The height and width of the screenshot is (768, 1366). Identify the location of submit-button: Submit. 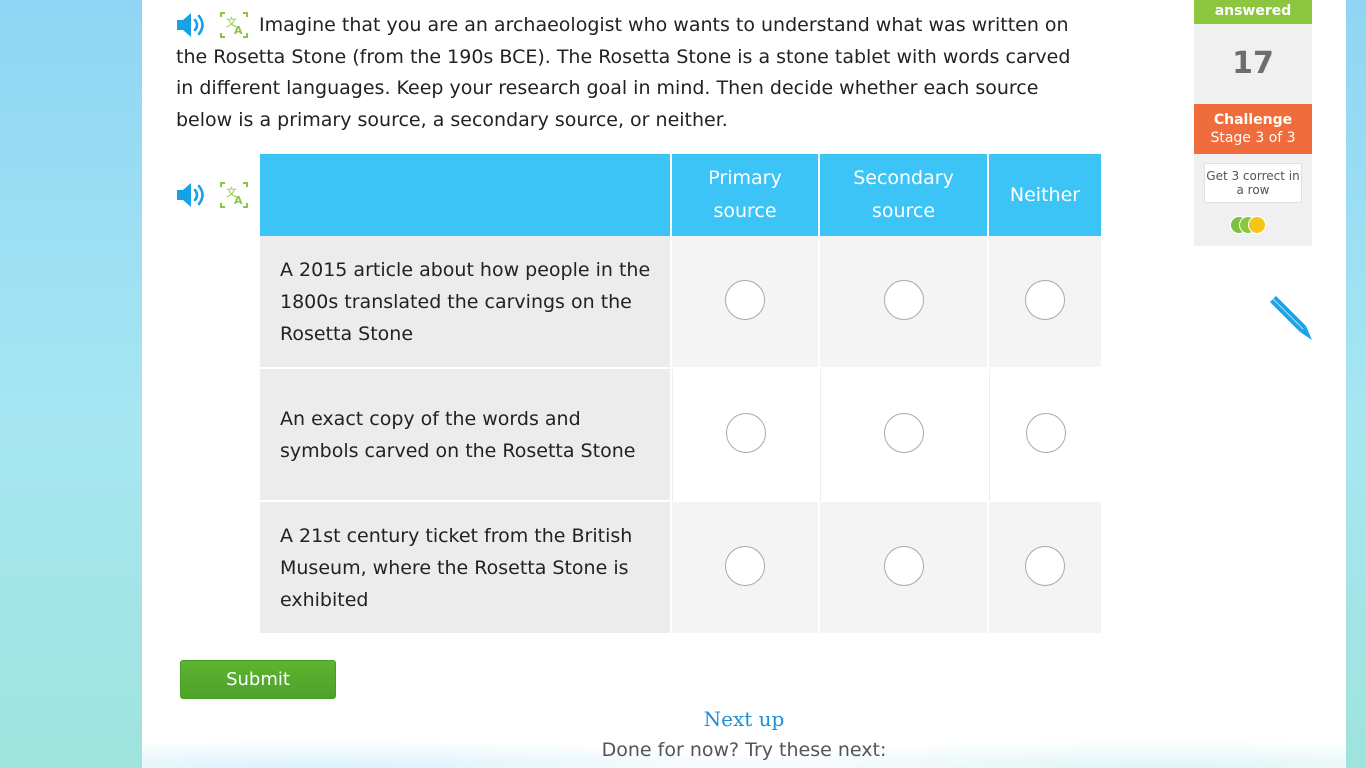
(258, 679).